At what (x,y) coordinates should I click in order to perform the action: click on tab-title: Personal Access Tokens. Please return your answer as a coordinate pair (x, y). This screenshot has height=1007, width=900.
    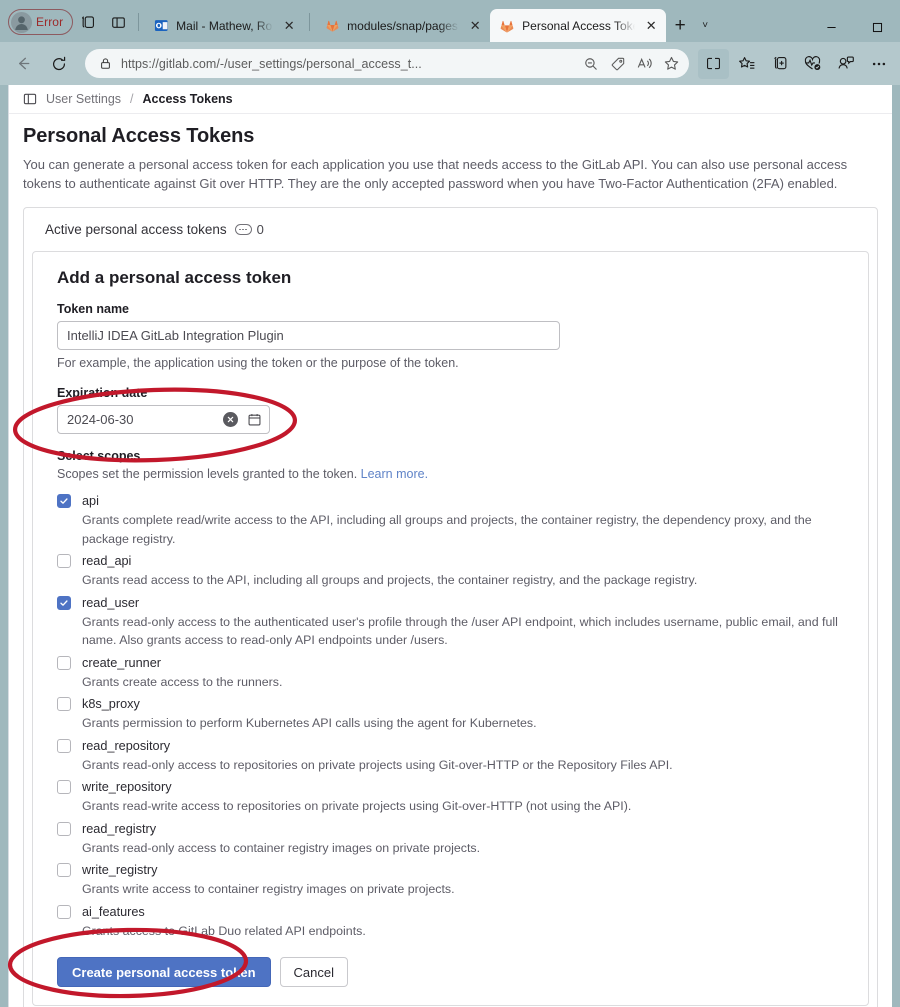
    Looking at the image, I should click on (578, 25).